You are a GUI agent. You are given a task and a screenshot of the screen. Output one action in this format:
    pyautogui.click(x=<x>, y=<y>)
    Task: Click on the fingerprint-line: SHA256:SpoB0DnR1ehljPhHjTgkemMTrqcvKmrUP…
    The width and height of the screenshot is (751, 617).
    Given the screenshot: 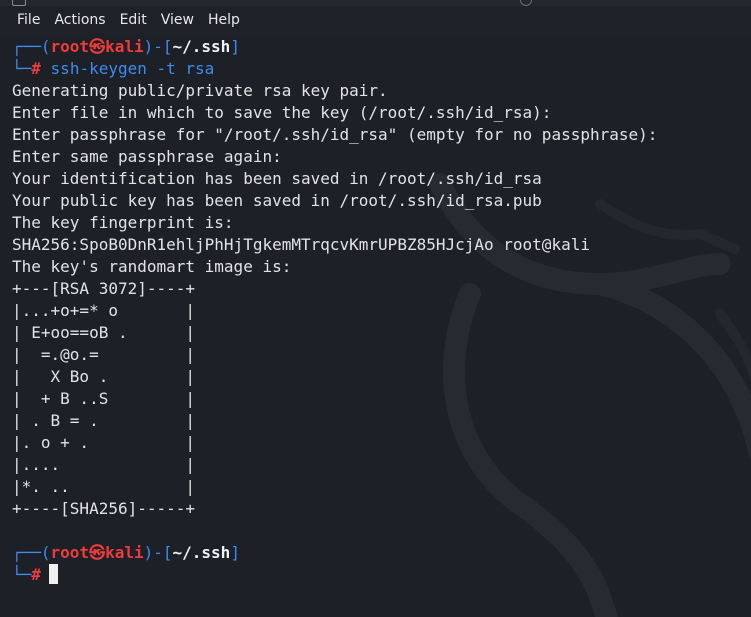 What is the action you would take?
    pyautogui.click(x=301, y=244)
    